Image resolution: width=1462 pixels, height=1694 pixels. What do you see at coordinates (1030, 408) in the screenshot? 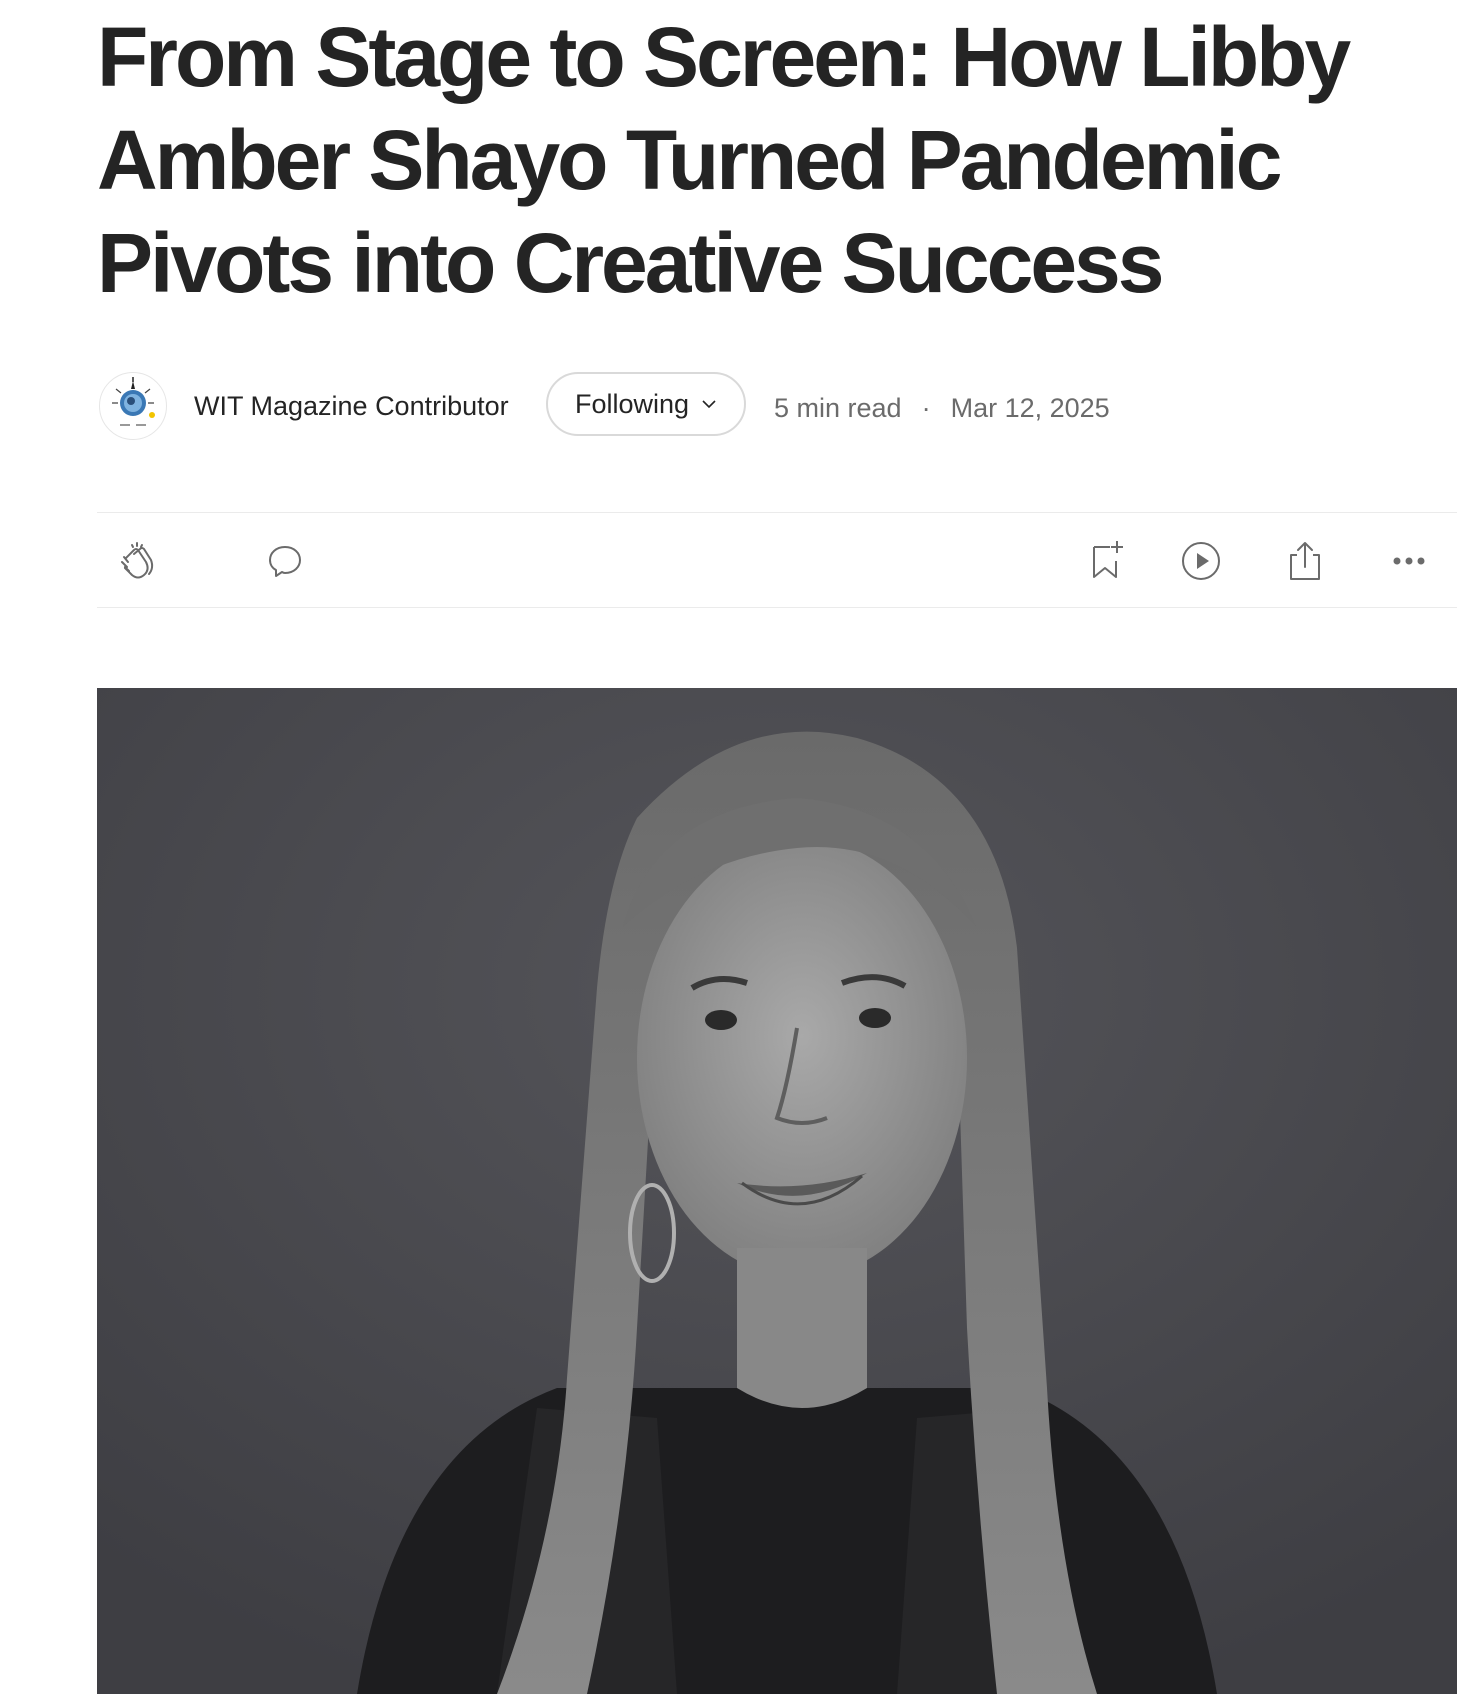
I see `publish-date: Mar 12, 2025` at bounding box center [1030, 408].